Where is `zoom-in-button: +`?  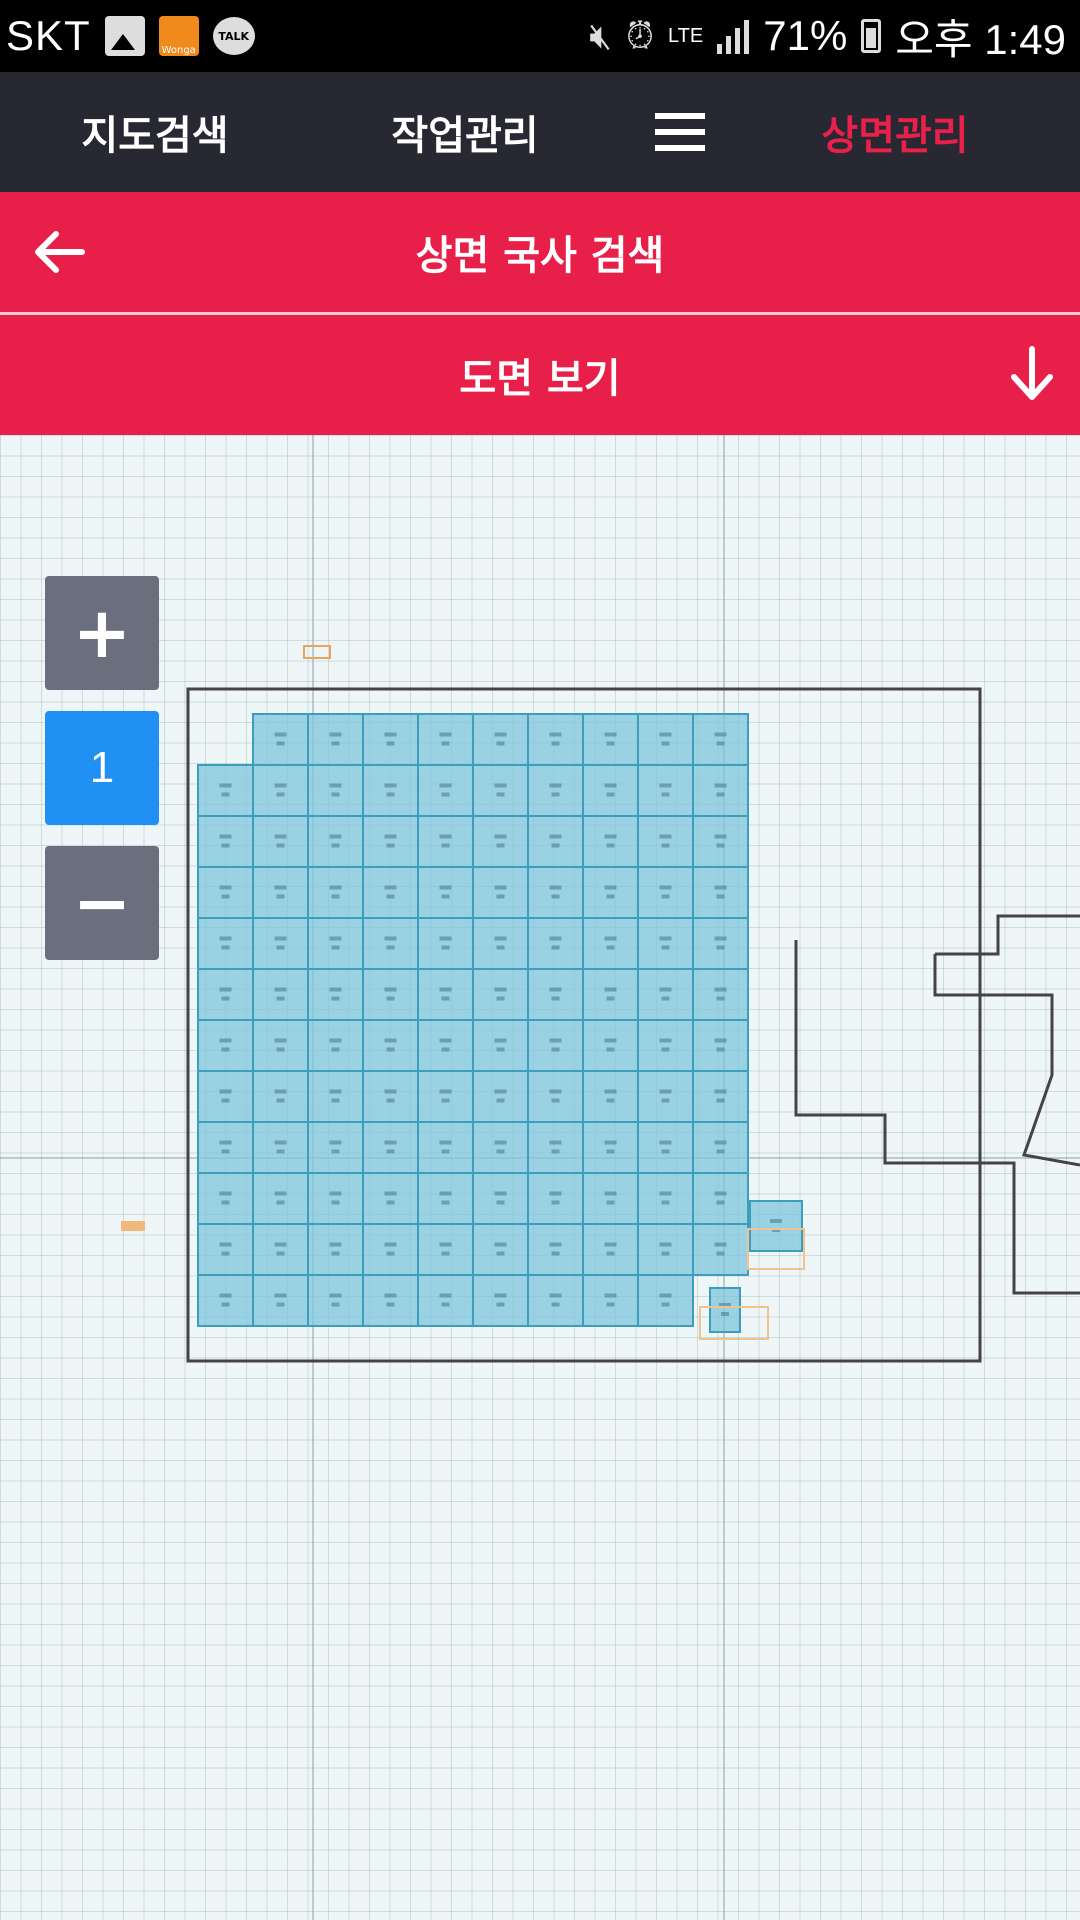 zoom-in-button: + is located at coordinates (102, 633).